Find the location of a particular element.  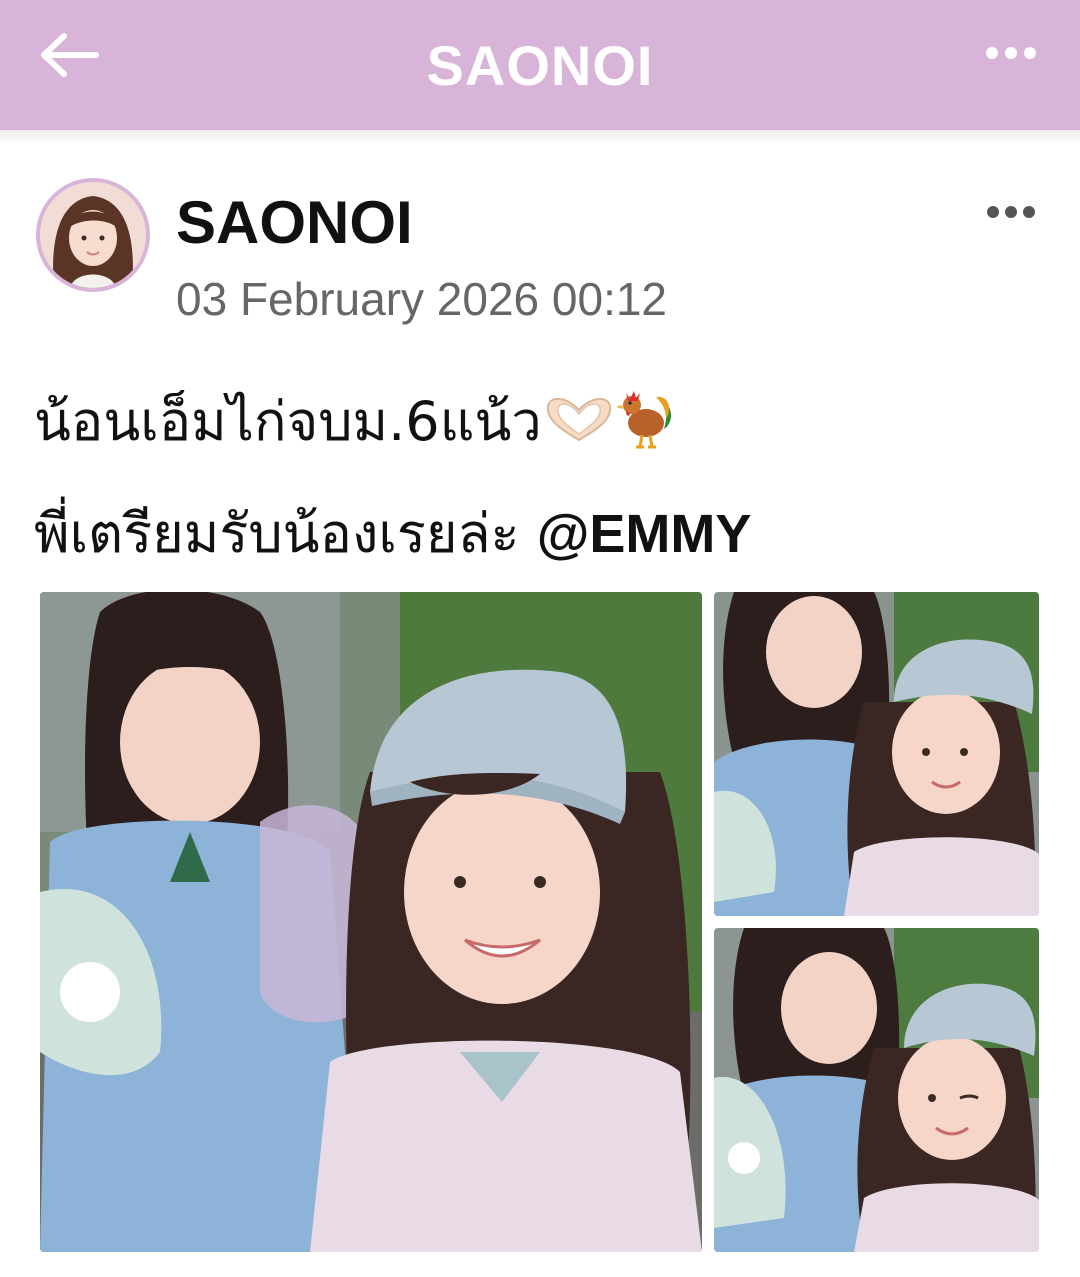

mention-link: @EMMY is located at coordinates (644, 534).